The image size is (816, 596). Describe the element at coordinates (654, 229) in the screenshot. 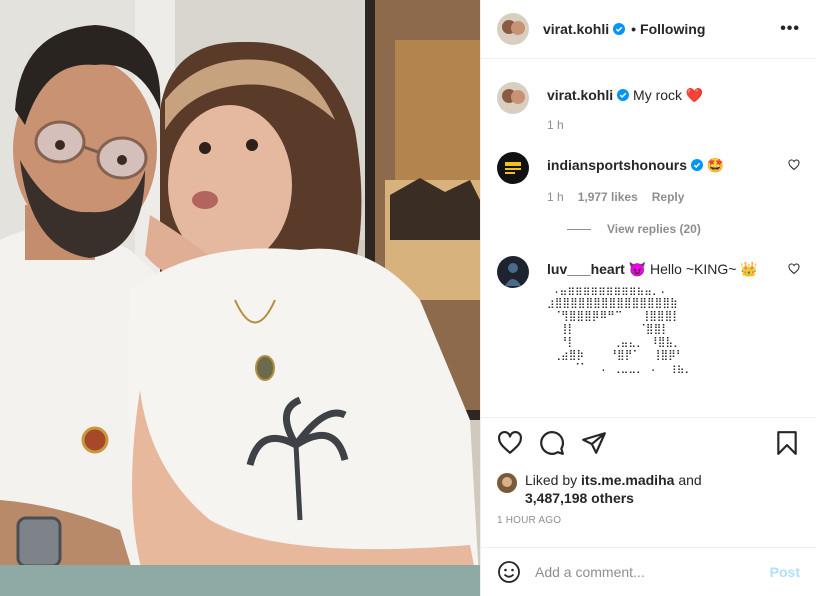

I see `view-replies-label: View replies (20)` at that location.